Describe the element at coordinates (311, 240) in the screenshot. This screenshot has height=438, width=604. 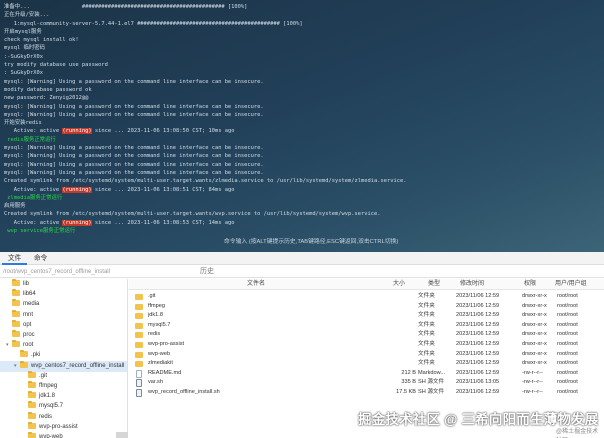
I see `command-input-hint: 命令输入 (按ALT键提示历史,TAB键路径,ESC键返回,双击CTRL切换)` at that location.